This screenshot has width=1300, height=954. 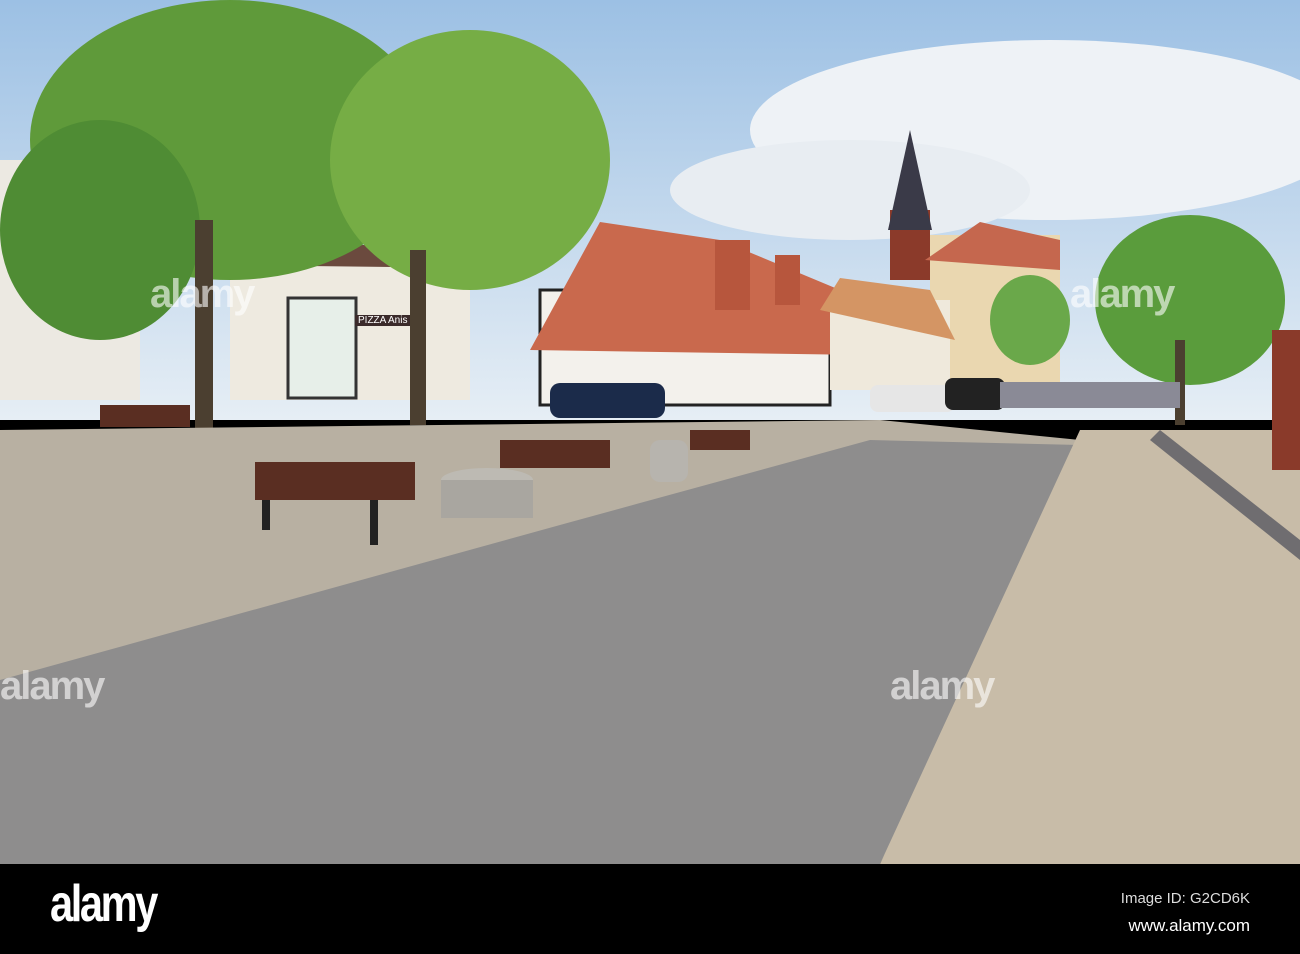 I want to click on kiosk, so click(x=1286, y=400).